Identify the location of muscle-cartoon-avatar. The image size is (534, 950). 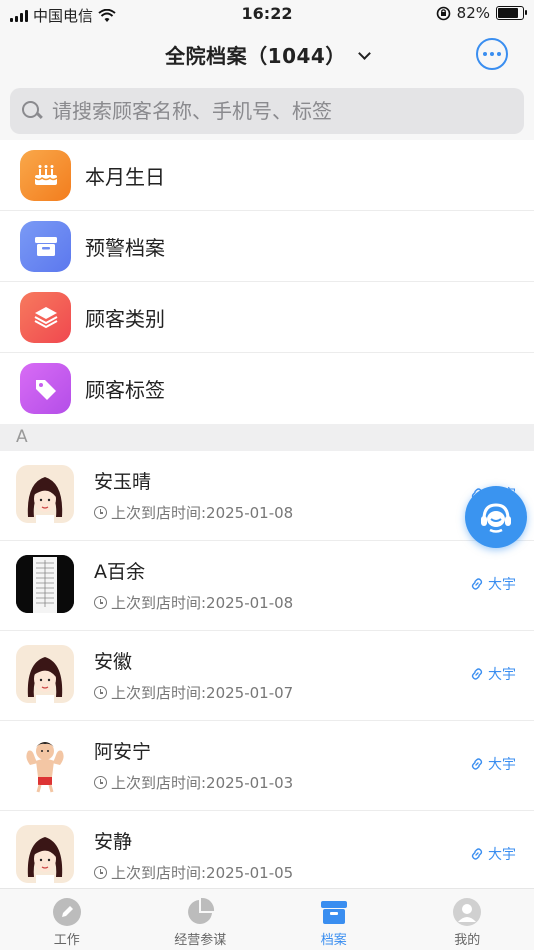
(45, 764).